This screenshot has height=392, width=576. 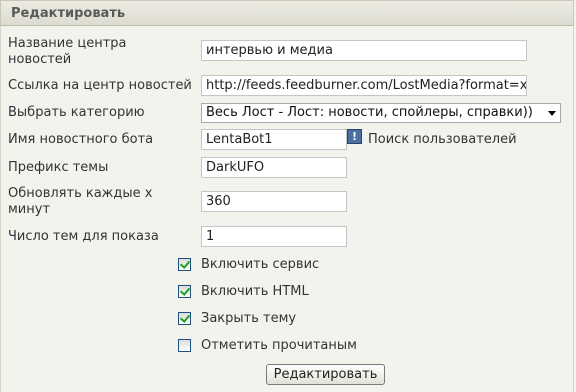 What do you see at coordinates (325, 374) in the screenshot?
I see `submit-button: Редактировать` at bounding box center [325, 374].